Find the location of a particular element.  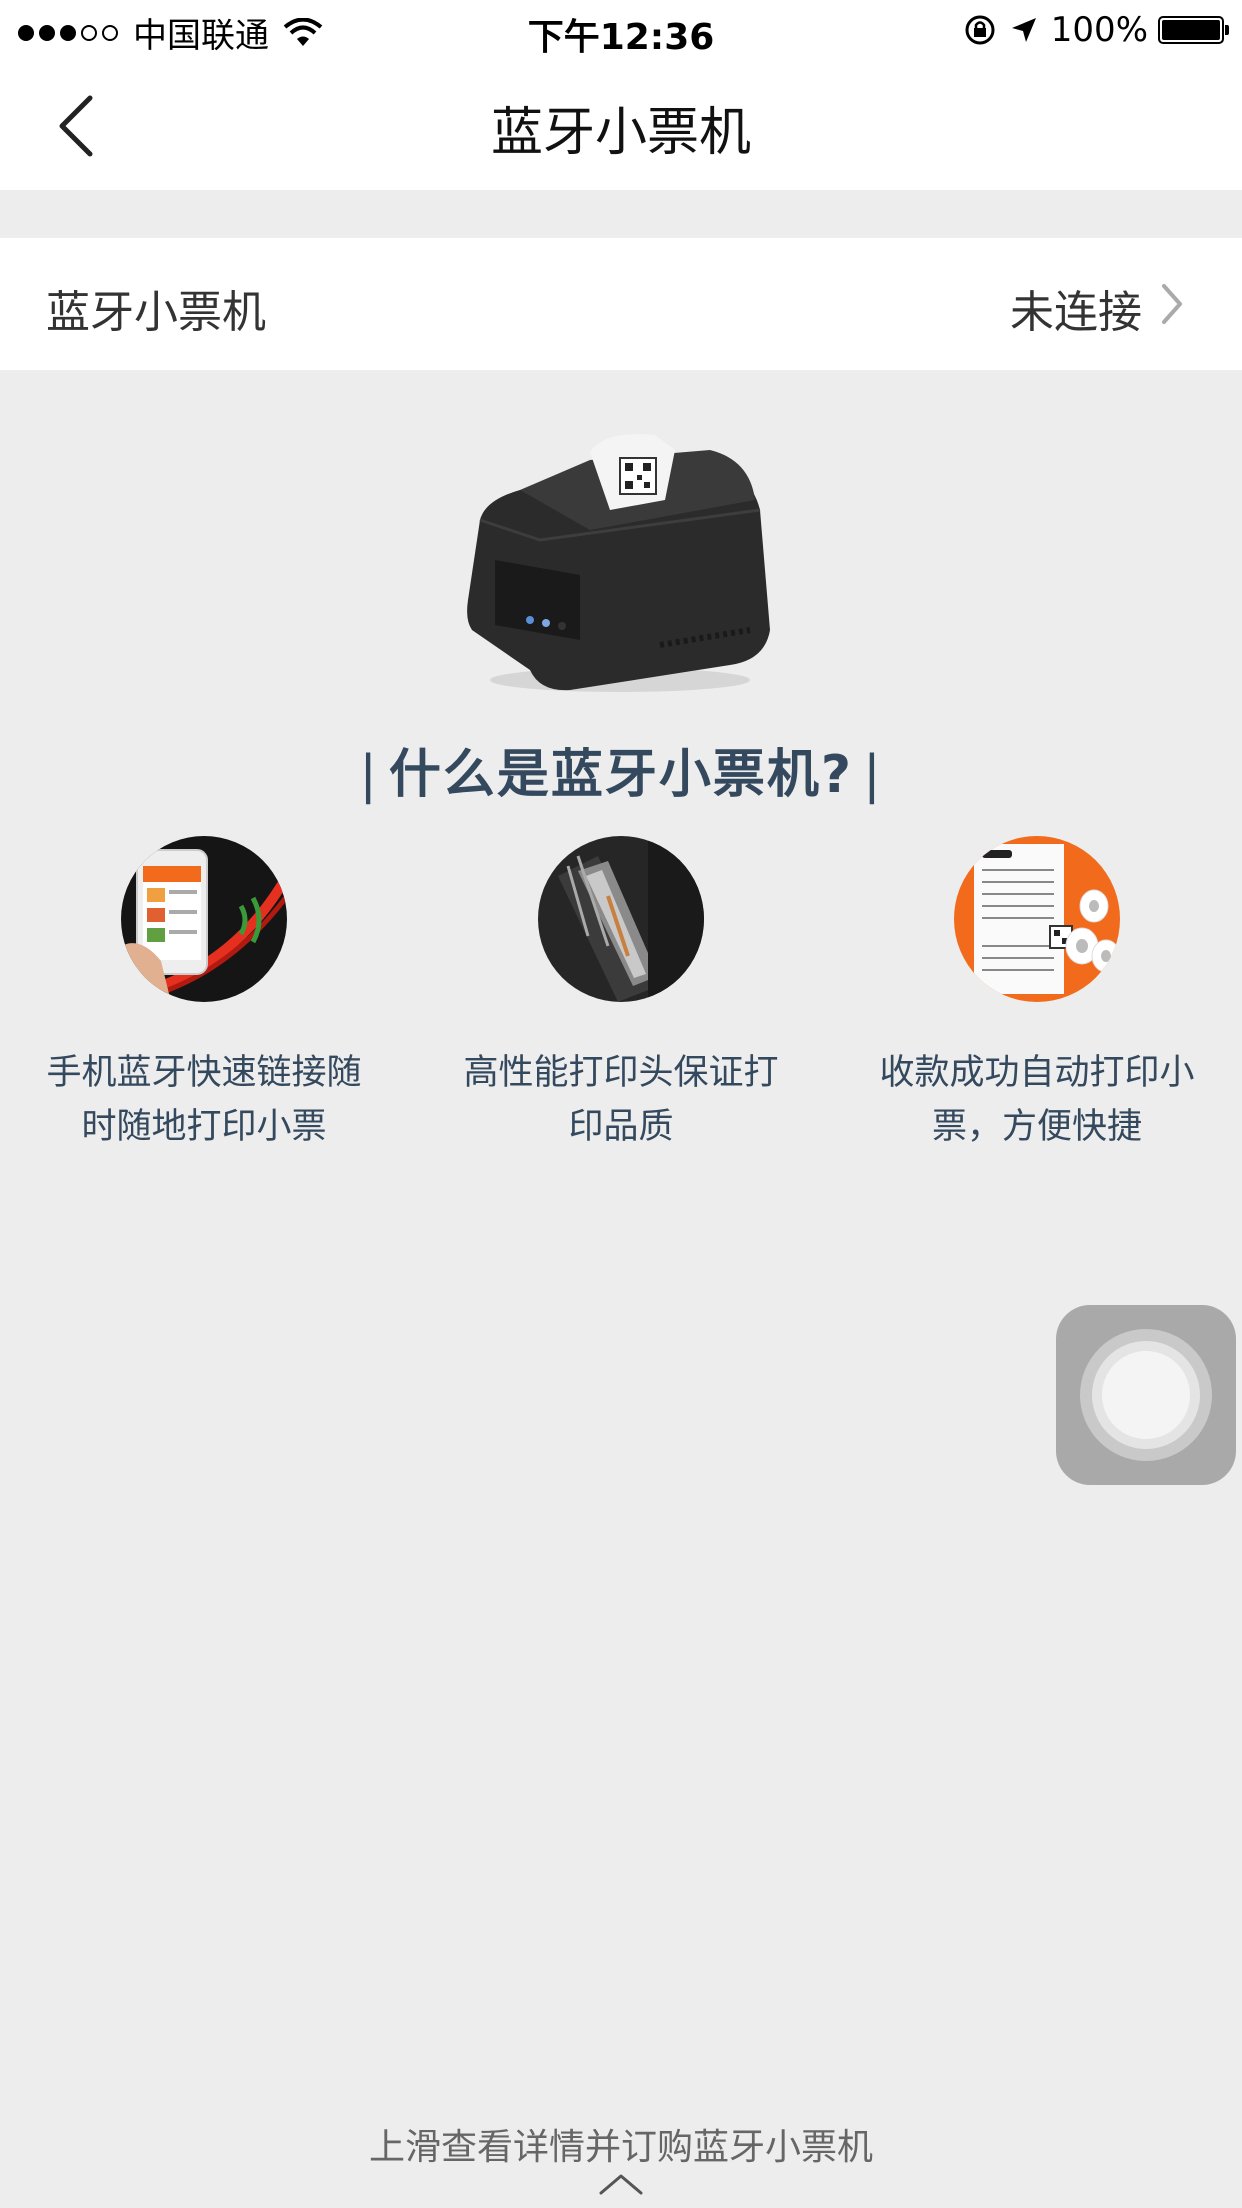

receipt-printer-image is located at coordinates (618, 563).